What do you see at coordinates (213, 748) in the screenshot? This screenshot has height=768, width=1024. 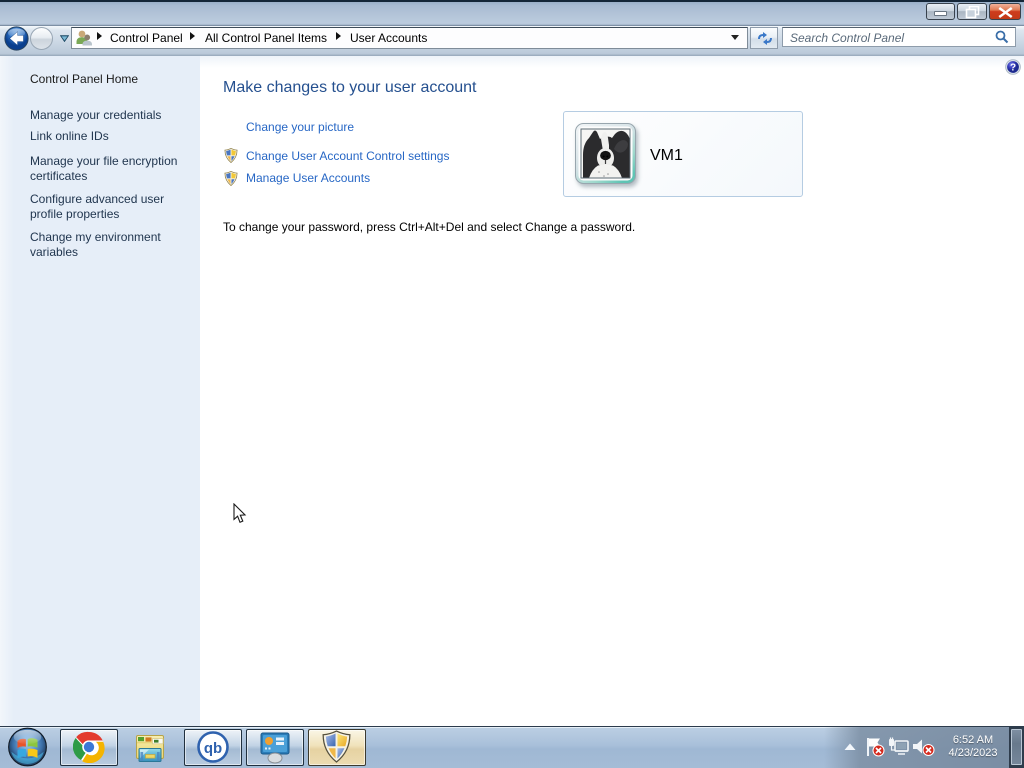 I see `svg-text: qb` at bounding box center [213, 748].